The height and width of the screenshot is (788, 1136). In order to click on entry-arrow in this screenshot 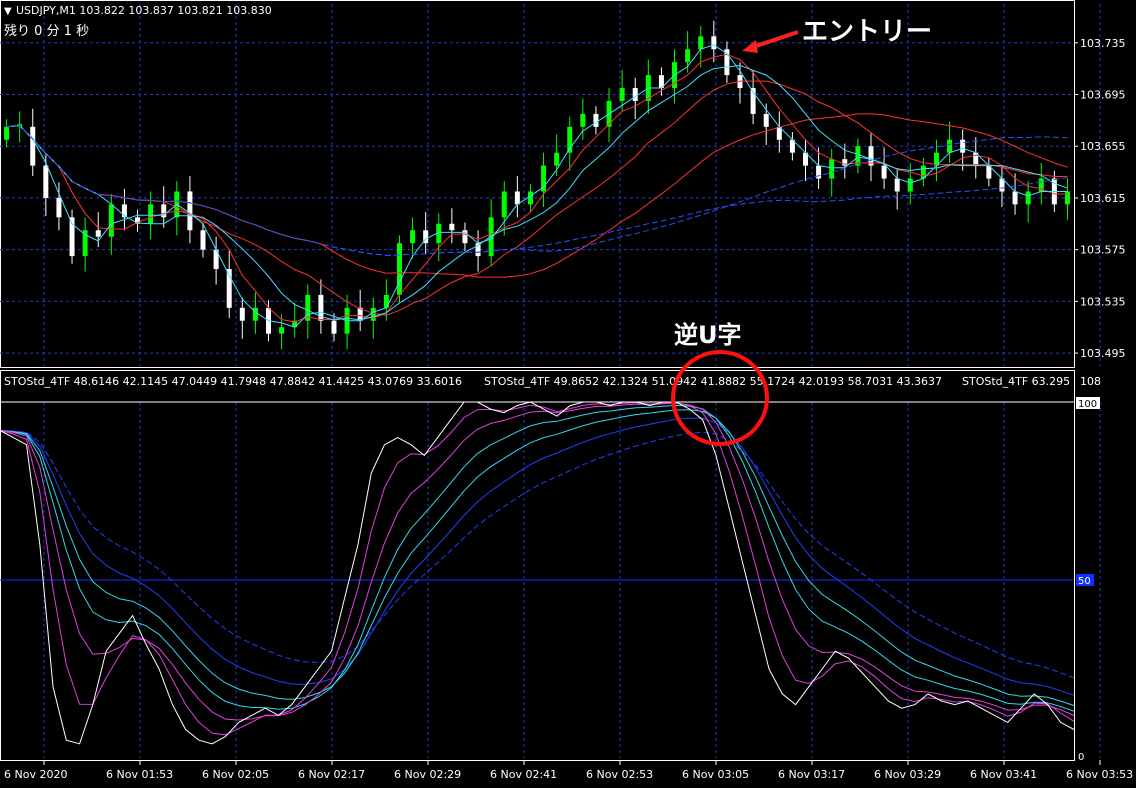, I will do `click(774, 40)`.